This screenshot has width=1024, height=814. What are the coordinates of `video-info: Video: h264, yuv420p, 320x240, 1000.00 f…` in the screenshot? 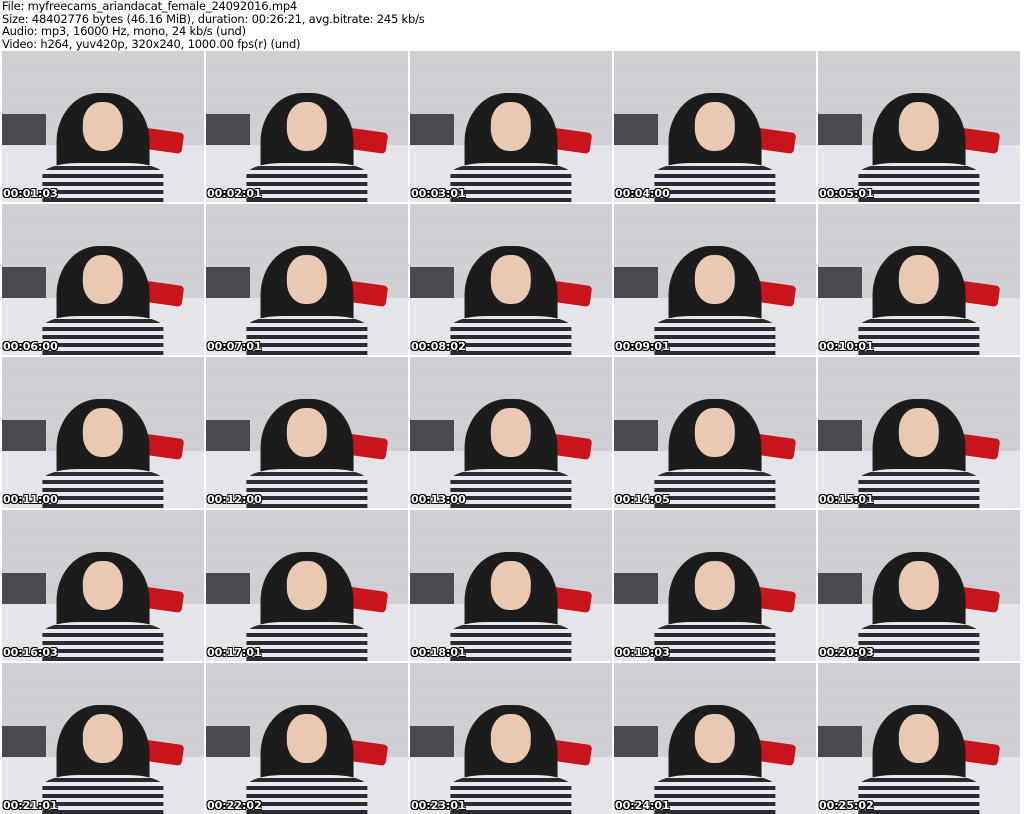 It's located at (151, 43).